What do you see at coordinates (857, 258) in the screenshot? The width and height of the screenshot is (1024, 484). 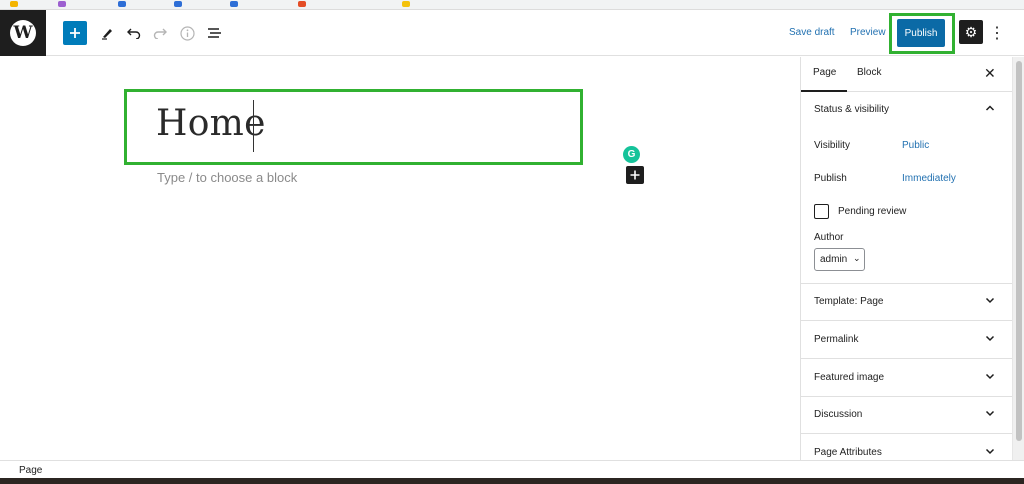 I see `chevron-down-icon: ⌄` at bounding box center [857, 258].